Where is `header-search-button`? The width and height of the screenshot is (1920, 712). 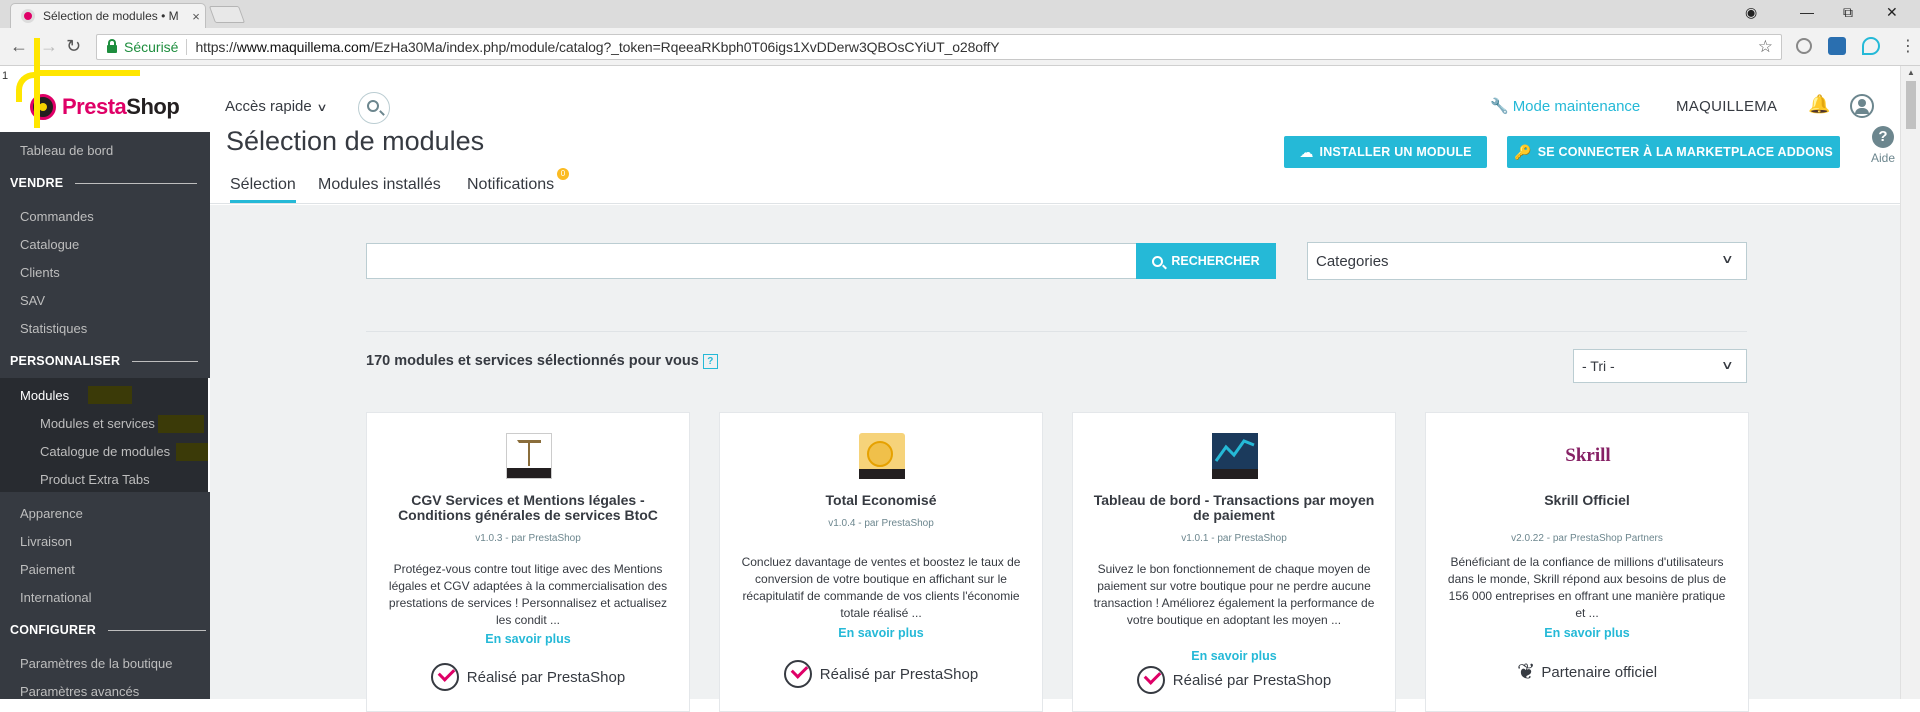 header-search-button is located at coordinates (374, 108).